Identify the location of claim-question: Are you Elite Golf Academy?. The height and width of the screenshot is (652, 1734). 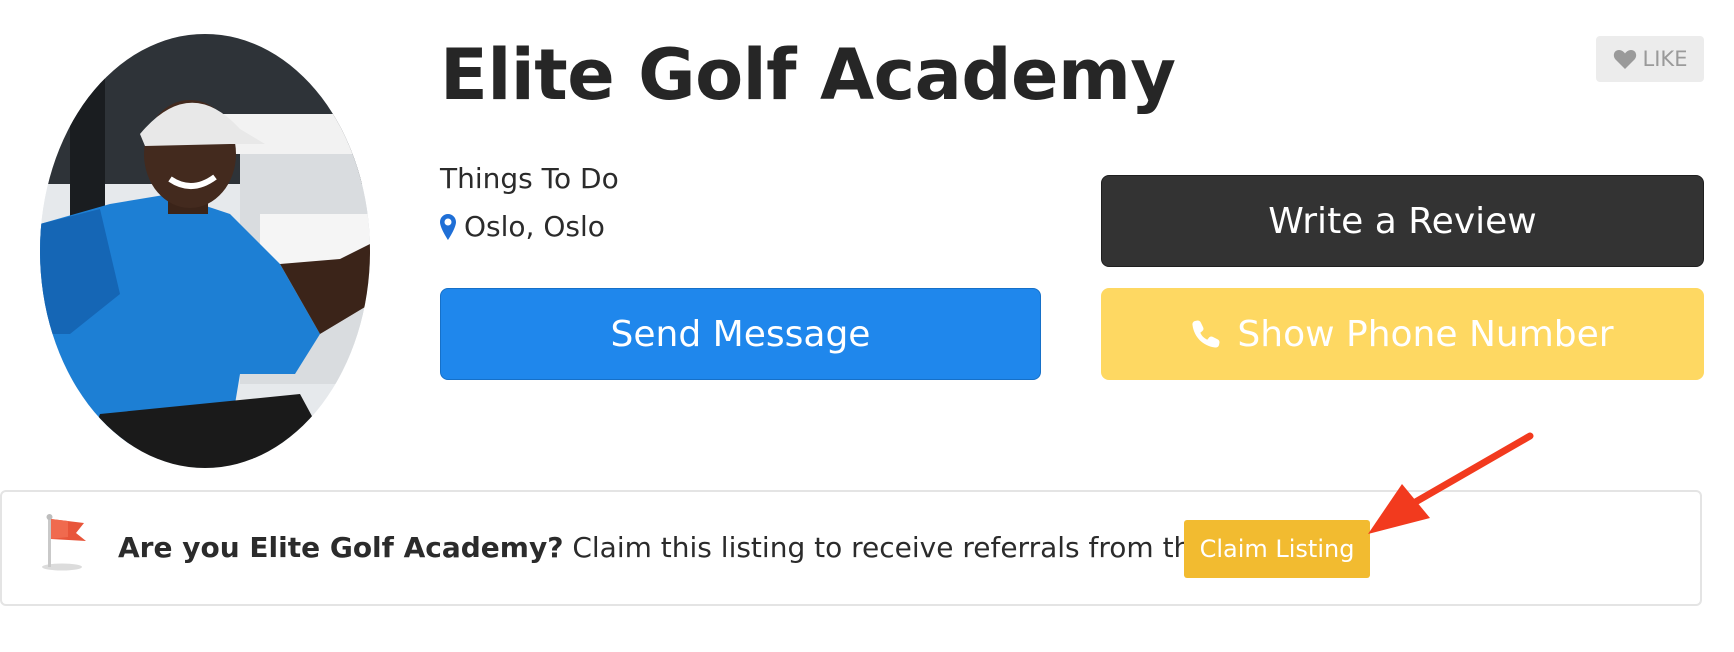
(341, 547).